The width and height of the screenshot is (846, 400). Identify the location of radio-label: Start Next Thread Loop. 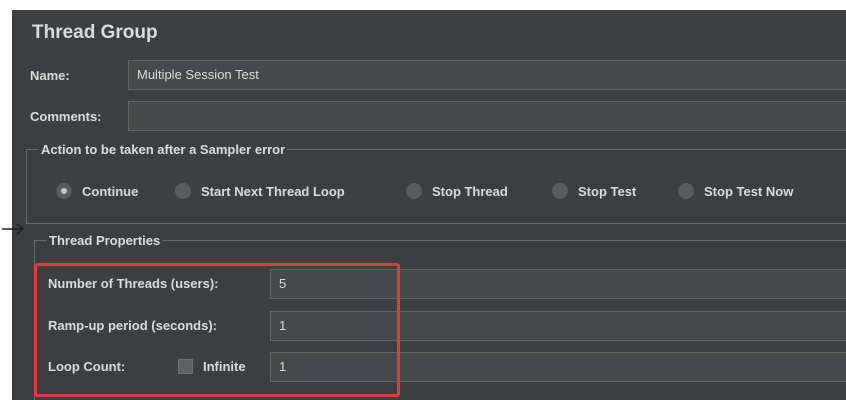
(273, 191).